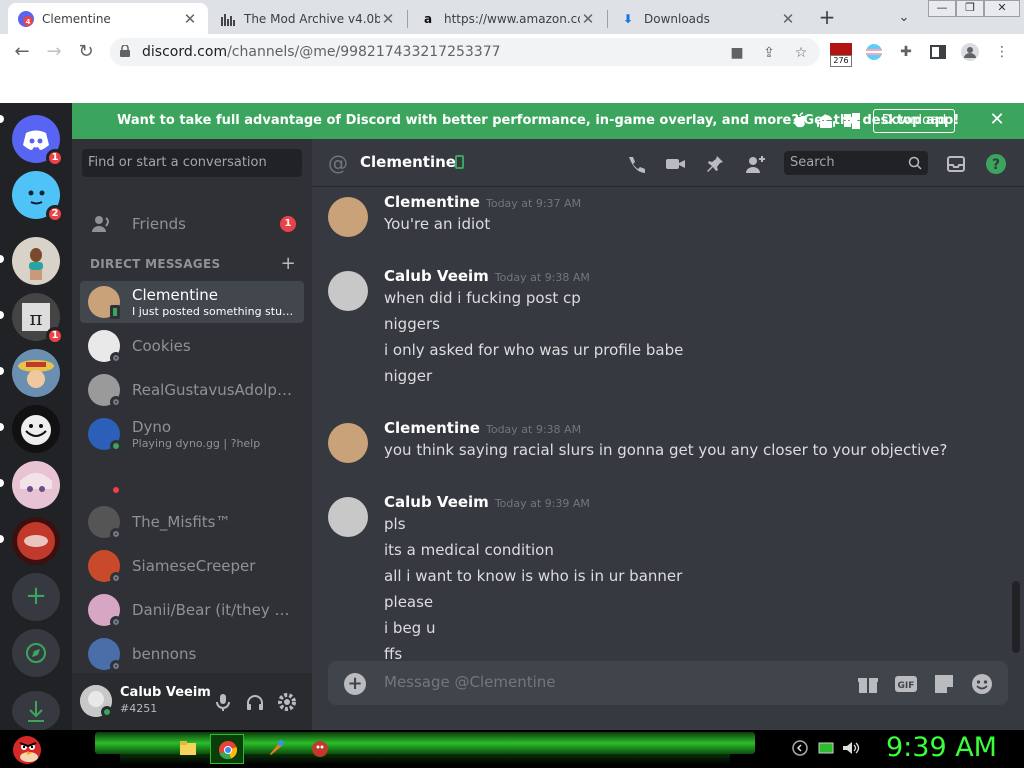 This screenshot has height=768, width=1024. What do you see at coordinates (192, 522) in the screenshot?
I see `dm-item: The_Misfits™` at bounding box center [192, 522].